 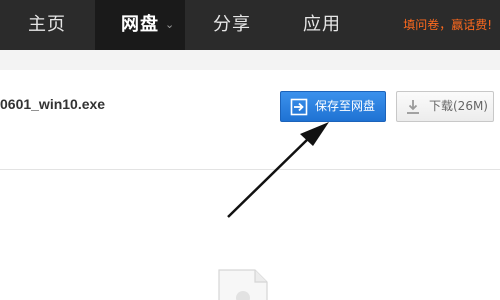 I want to click on save-to-disk-icon, so click(x=299, y=107).